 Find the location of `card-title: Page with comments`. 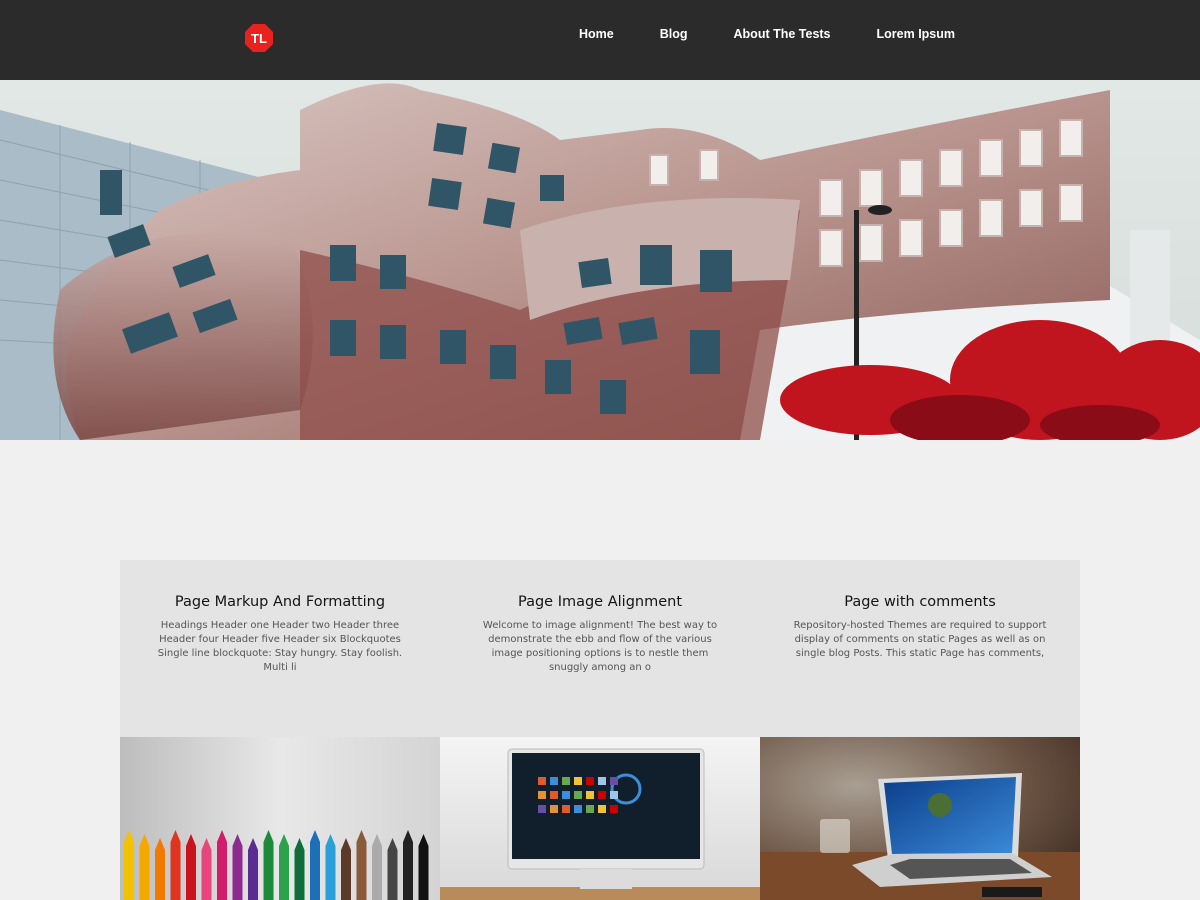

card-title: Page with comments is located at coordinates (920, 602).